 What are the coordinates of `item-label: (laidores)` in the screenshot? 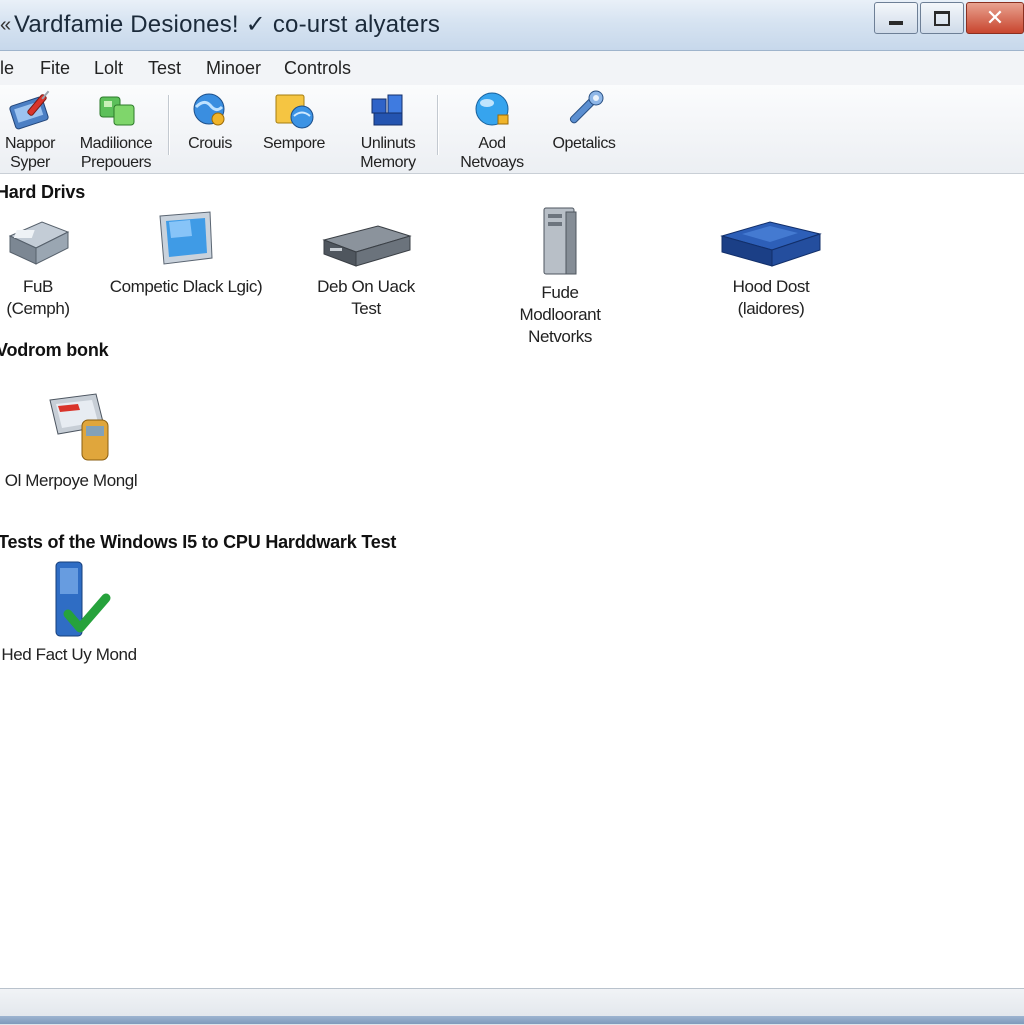 It's located at (771, 308).